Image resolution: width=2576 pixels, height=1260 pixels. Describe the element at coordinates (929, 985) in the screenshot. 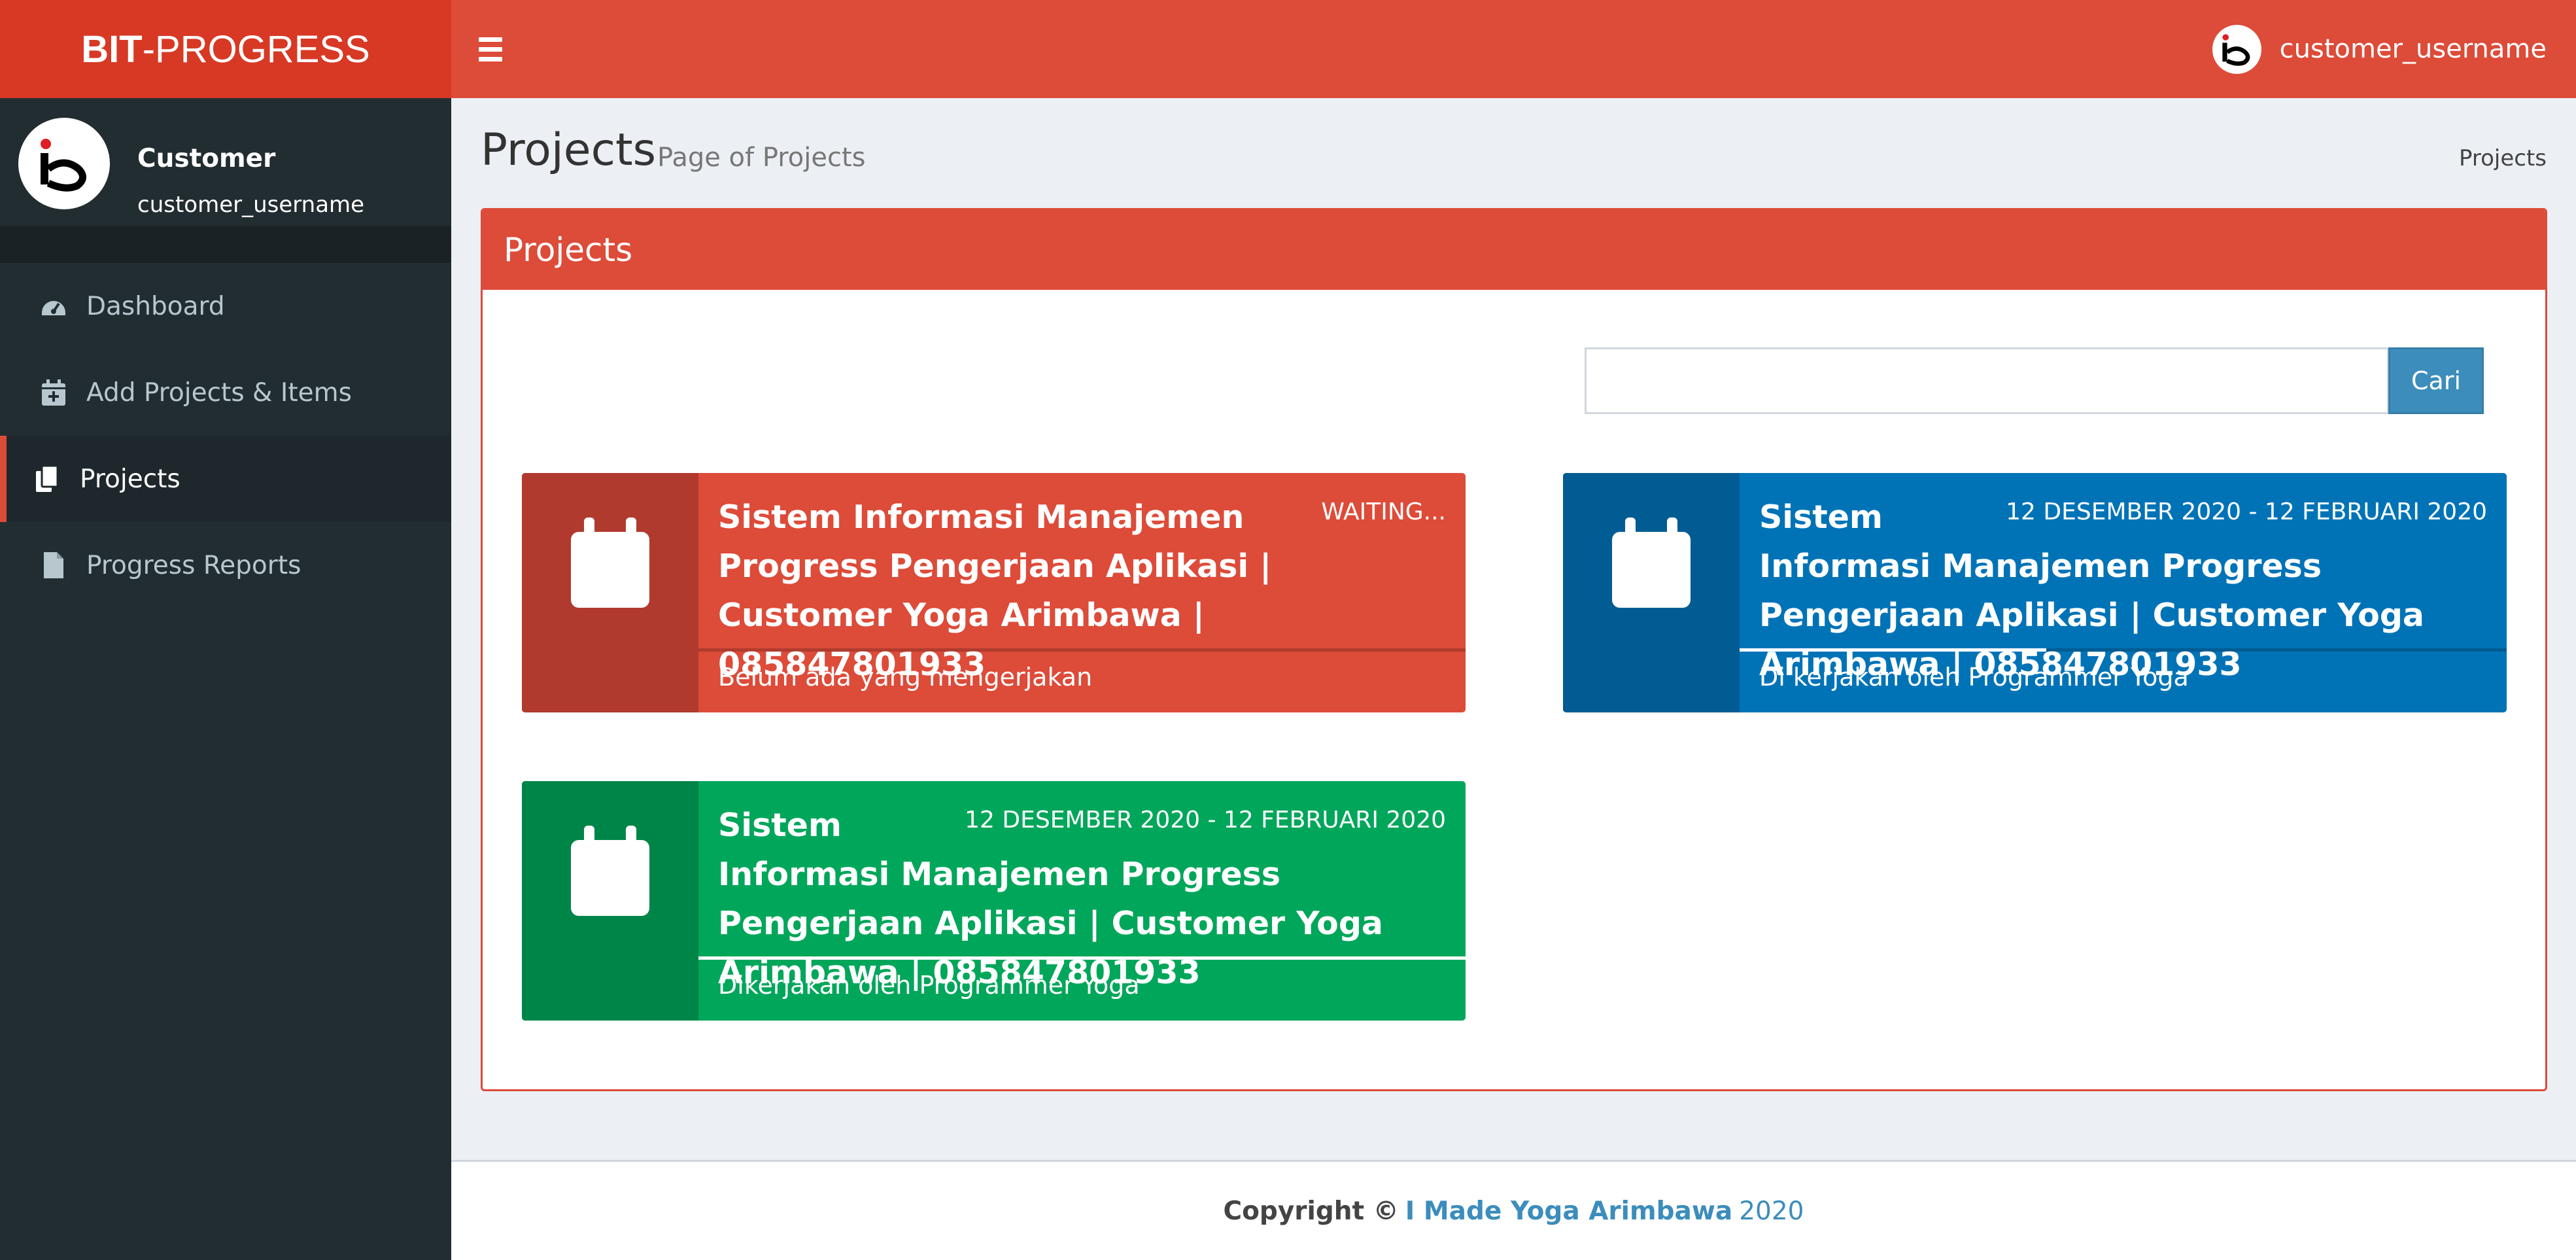

I see `project-status: Dikerjakan oleh Programmer Yoga` at that location.